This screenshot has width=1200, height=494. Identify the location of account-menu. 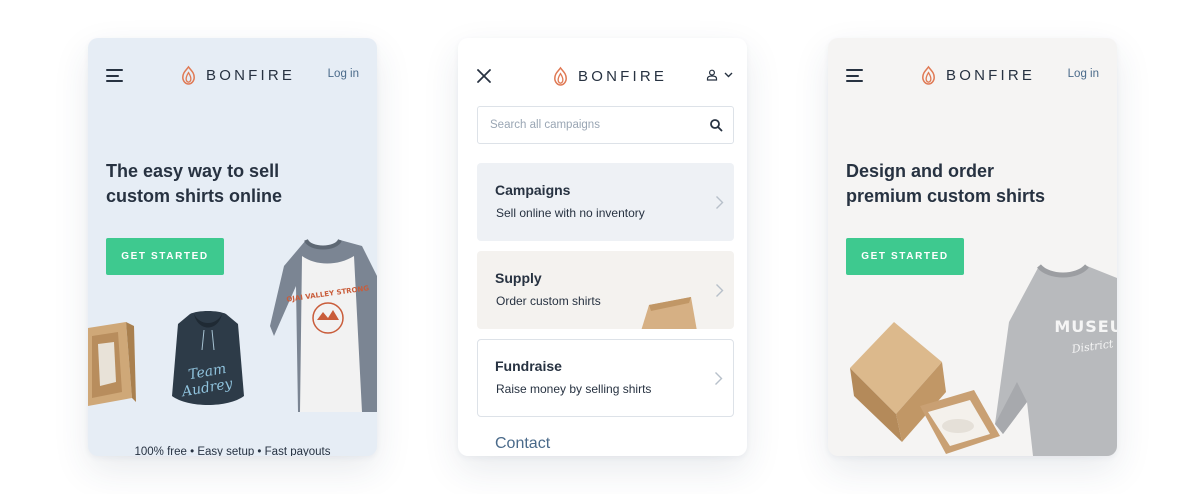
(719, 75).